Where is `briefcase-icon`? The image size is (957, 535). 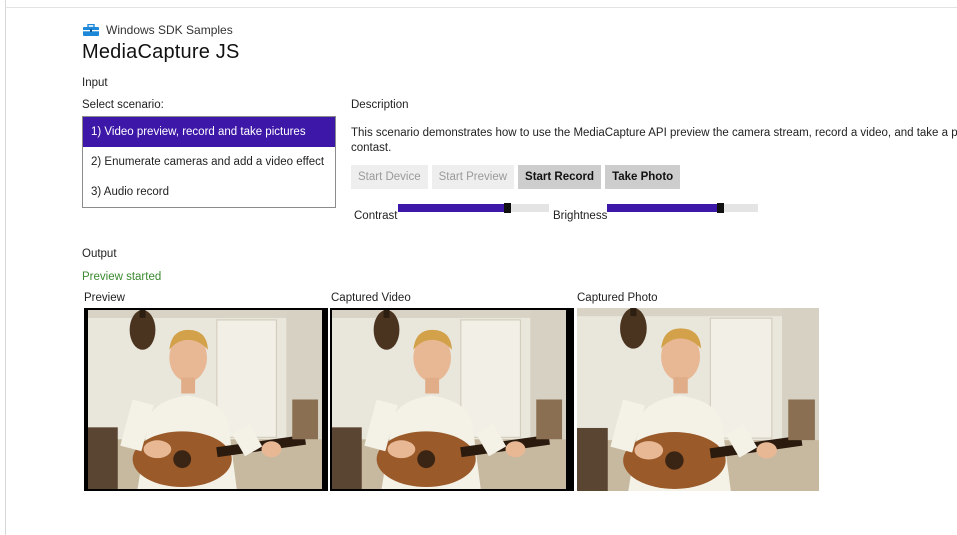 briefcase-icon is located at coordinates (91, 30).